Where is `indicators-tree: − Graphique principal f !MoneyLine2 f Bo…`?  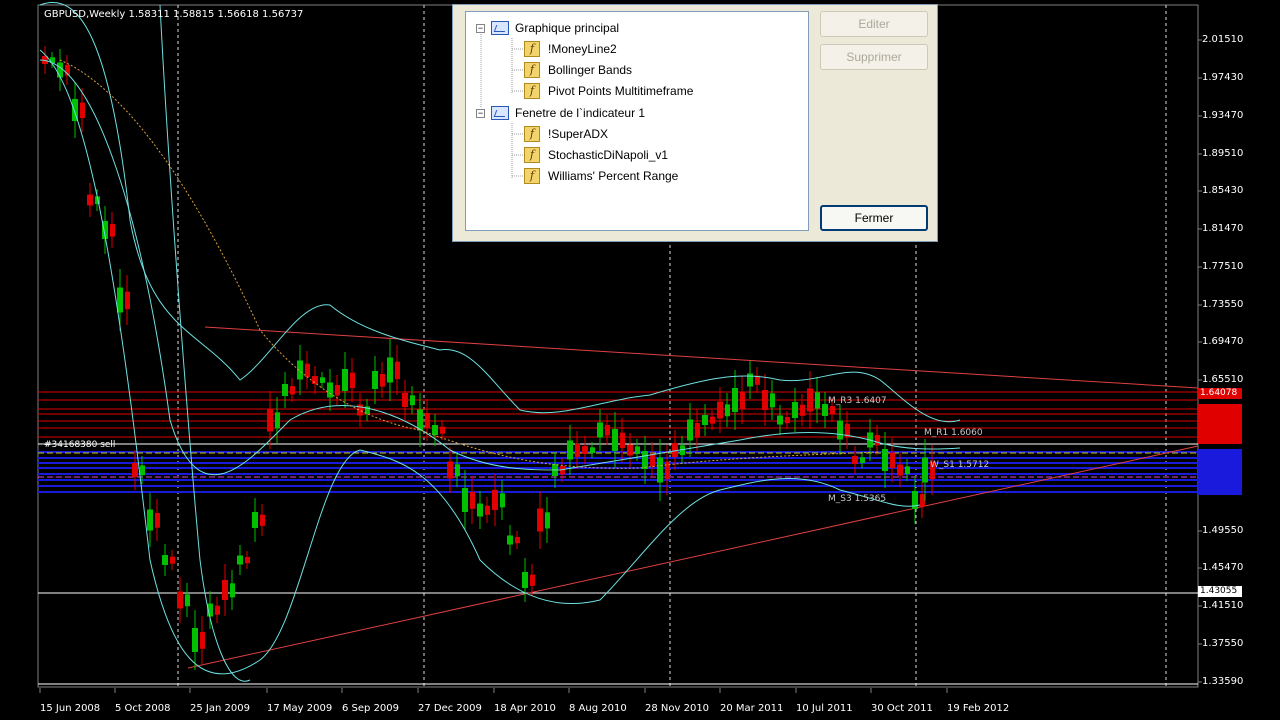 indicators-tree: − Graphique principal f !MoneyLine2 f Bo… is located at coordinates (637, 121).